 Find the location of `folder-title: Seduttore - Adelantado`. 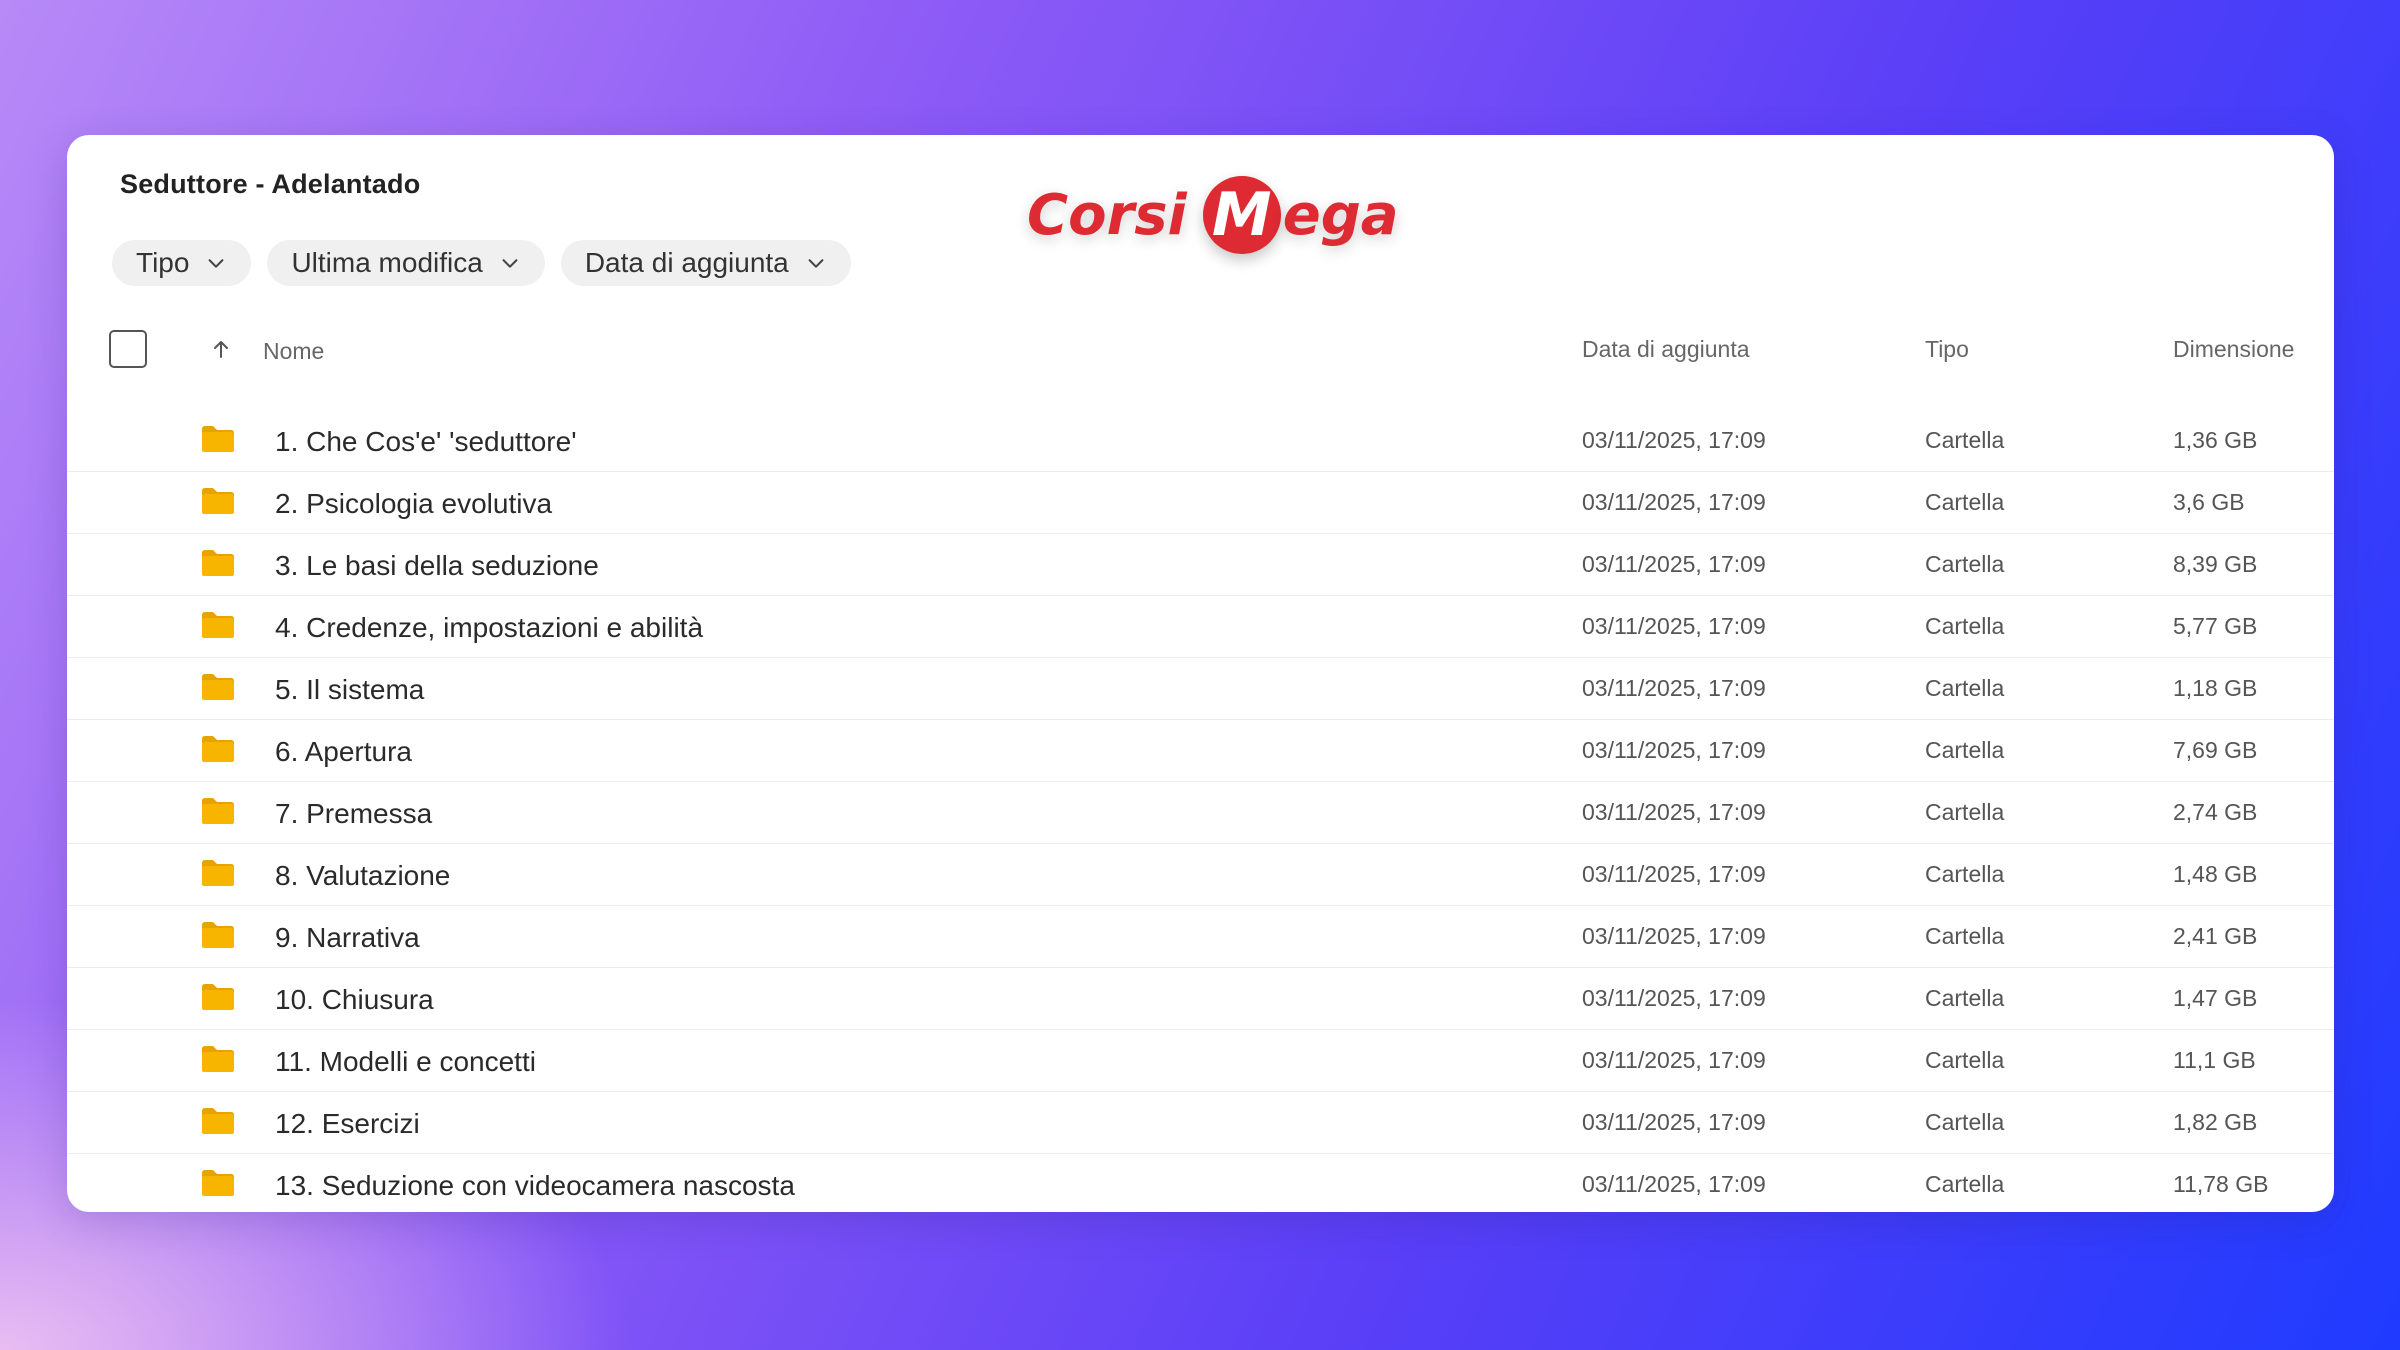

folder-title: Seduttore - Adelantado is located at coordinates (270, 184).